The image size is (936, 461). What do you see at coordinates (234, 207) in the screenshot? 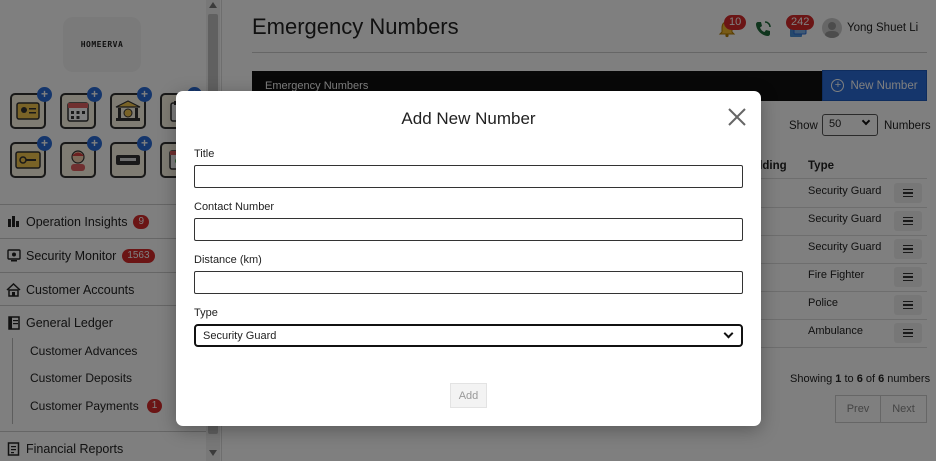
I see `contact-number-field-label: Contact Number` at bounding box center [234, 207].